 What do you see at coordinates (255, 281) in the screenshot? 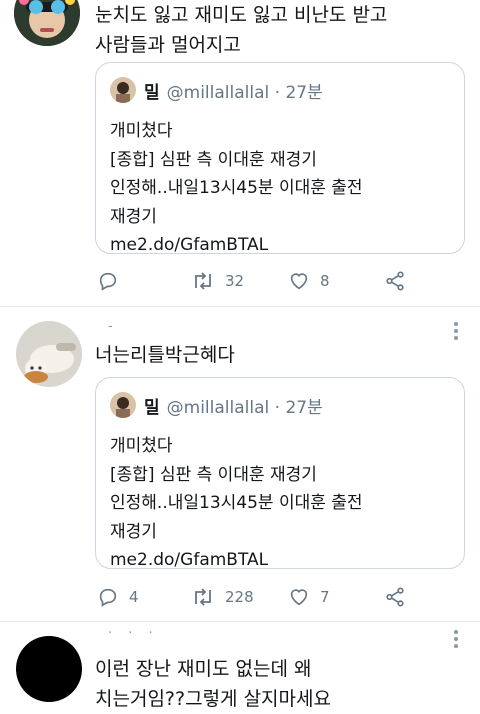
I see `tweet-actions: 32 8` at bounding box center [255, 281].